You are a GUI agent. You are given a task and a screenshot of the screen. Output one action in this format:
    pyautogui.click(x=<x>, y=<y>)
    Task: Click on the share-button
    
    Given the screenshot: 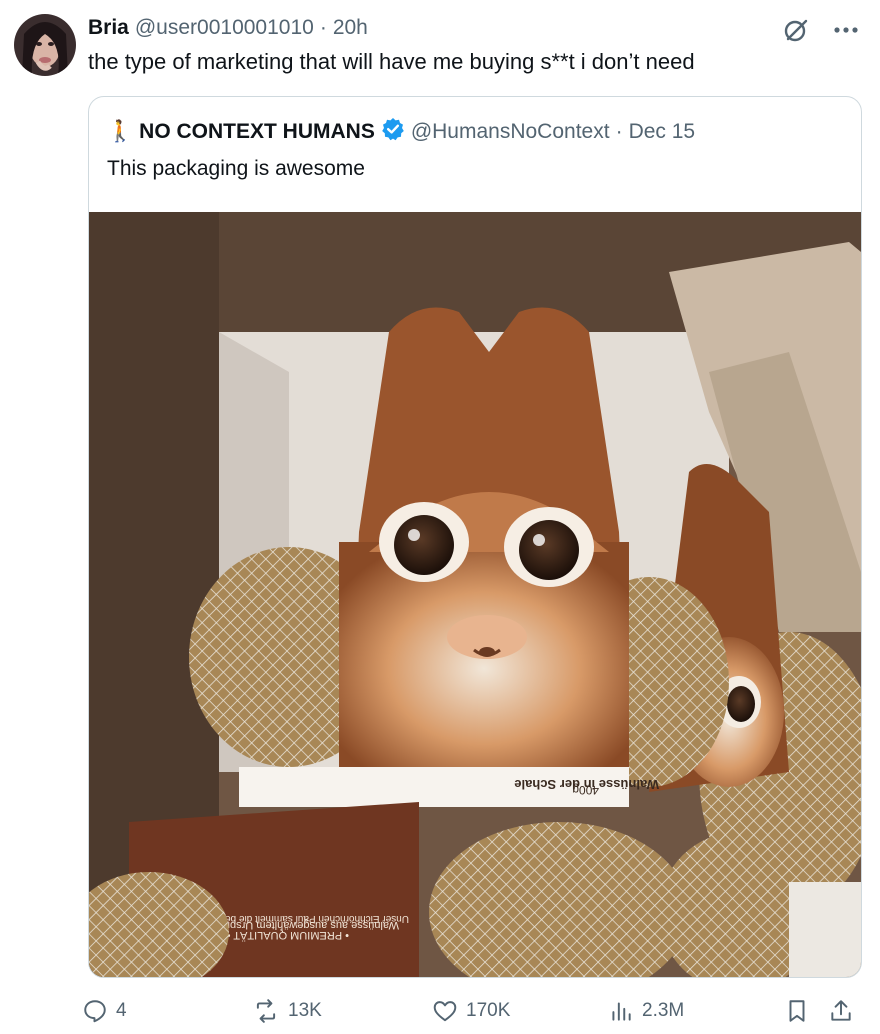 What is the action you would take?
    pyautogui.click(x=845, y=1011)
    